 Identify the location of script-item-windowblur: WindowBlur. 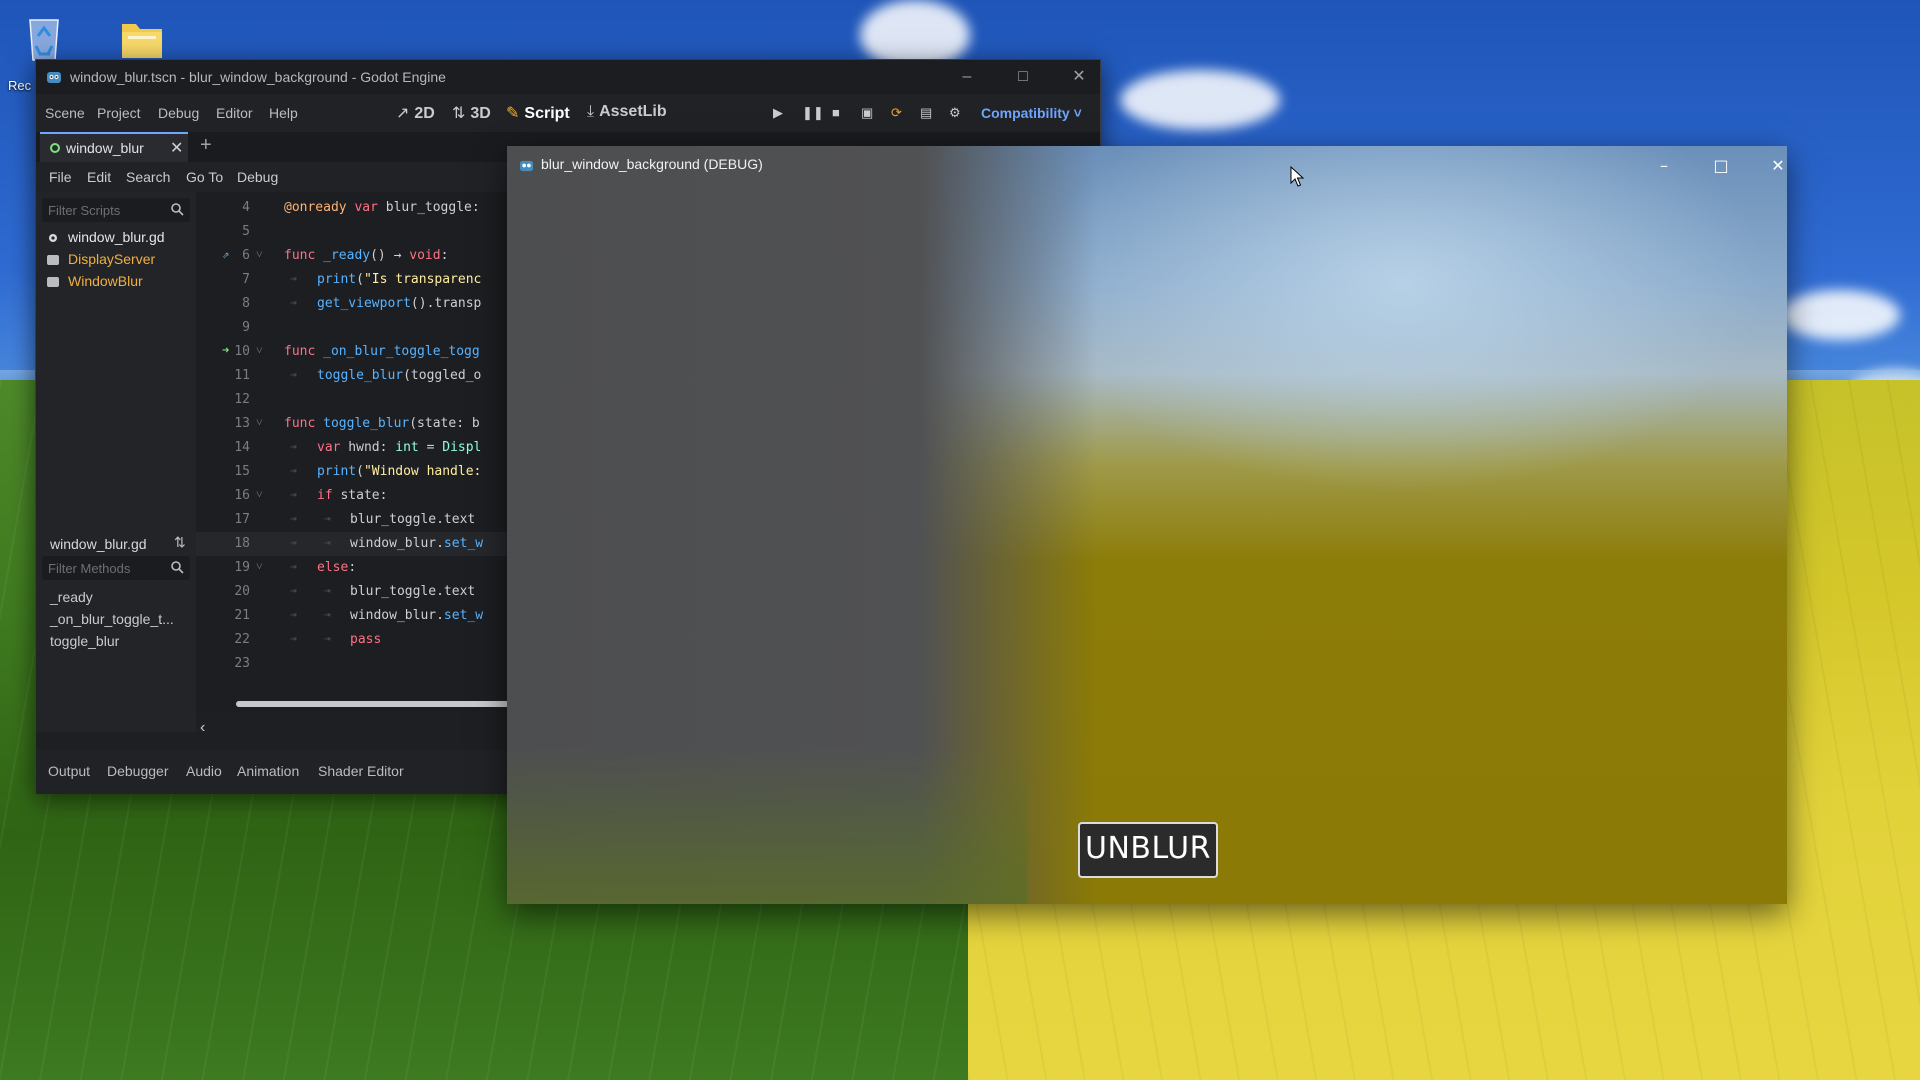
(116, 282).